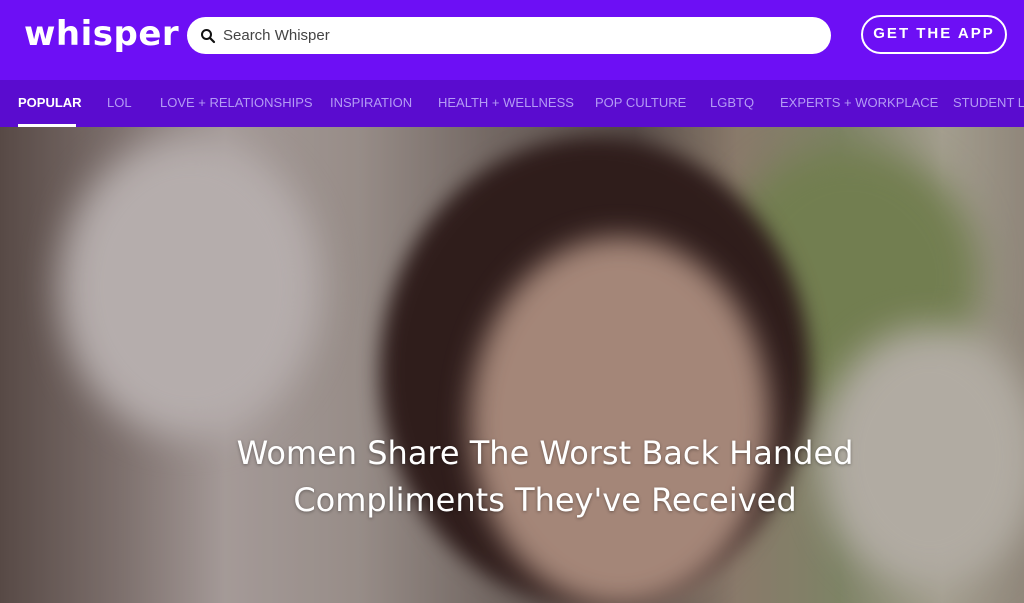 Image resolution: width=1024 pixels, height=603 pixels. I want to click on nav-item-popular: POPULAR, so click(50, 103).